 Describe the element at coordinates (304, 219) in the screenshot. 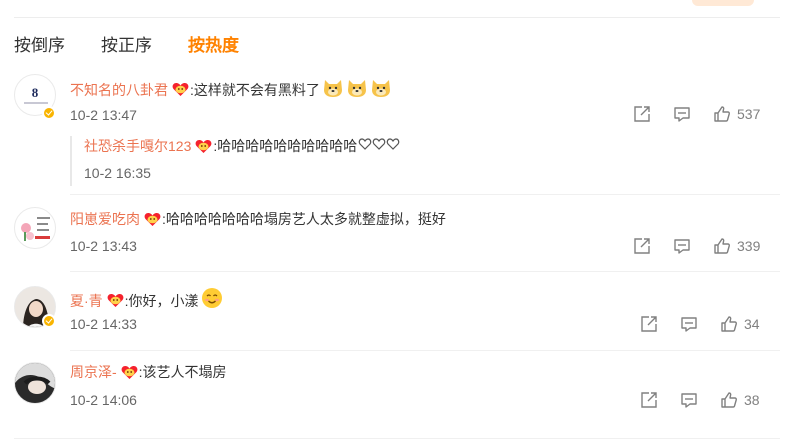

I see `comment-text: :哈哈哈哈哈哈哈塌房艺人太多就整虚拟，挺好` at that location.